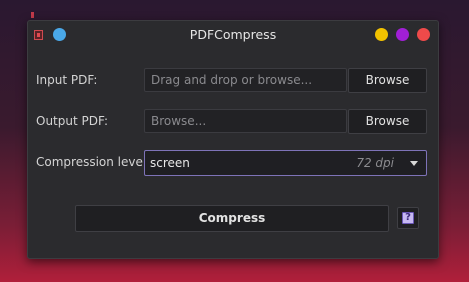 This screenshot has width=469, height=282. I want to click on close-button, so click(423, 34).